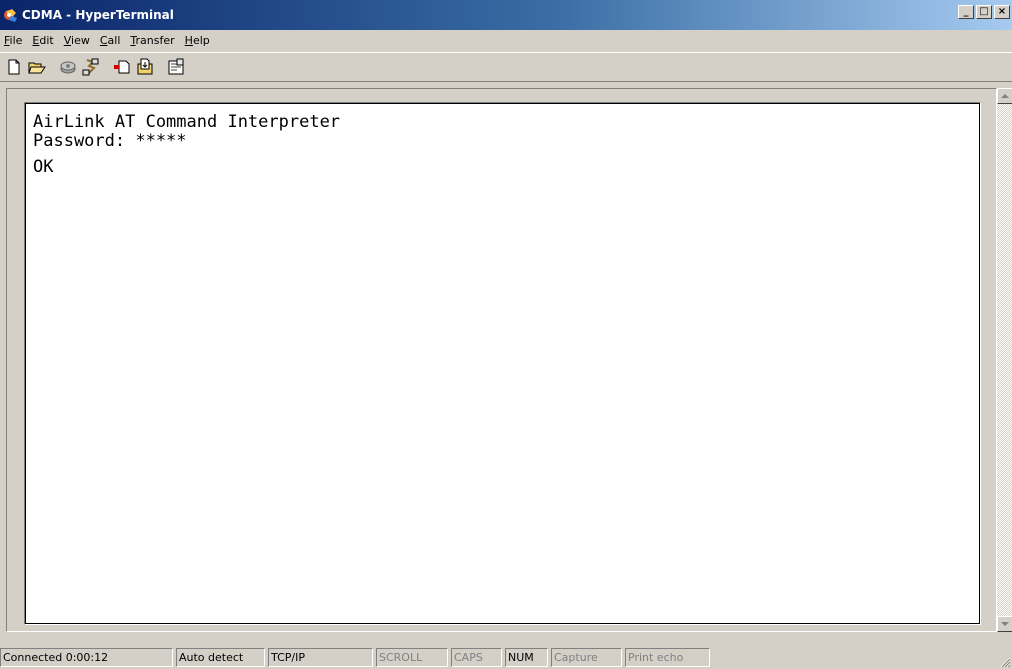 This screenshot has width=1012, height=669. Describe the element at coordinates (13, 41) in the screenshot. I see `menu-file: File` at that location.